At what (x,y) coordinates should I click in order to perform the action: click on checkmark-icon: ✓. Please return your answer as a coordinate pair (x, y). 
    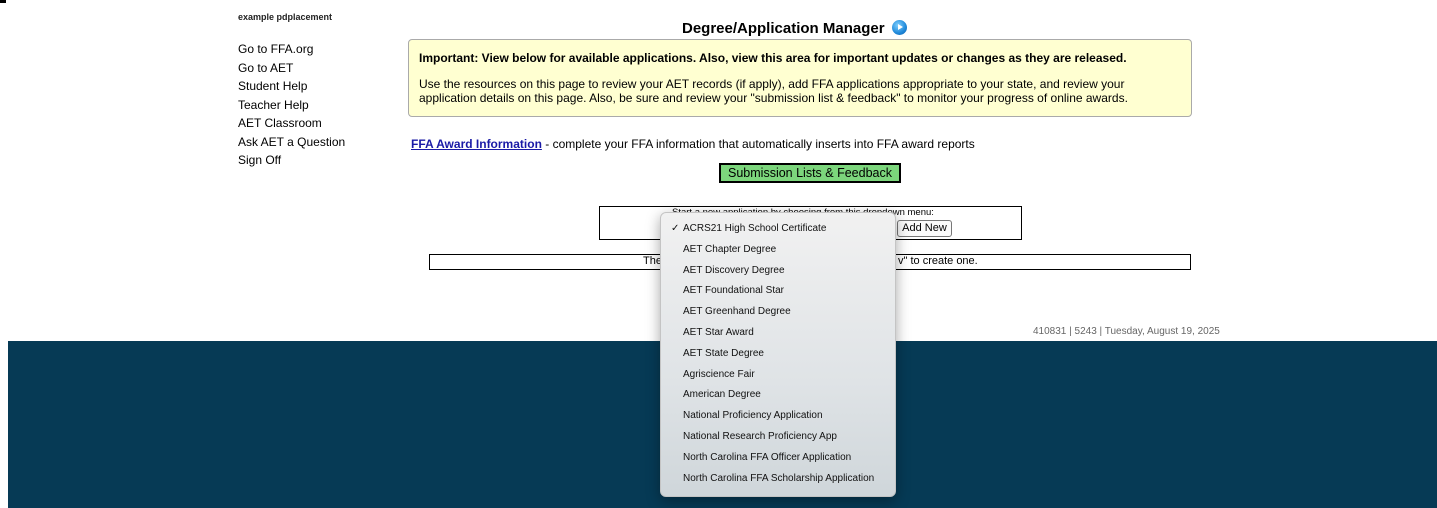
    Looking at the image, I should click on (675, 228).